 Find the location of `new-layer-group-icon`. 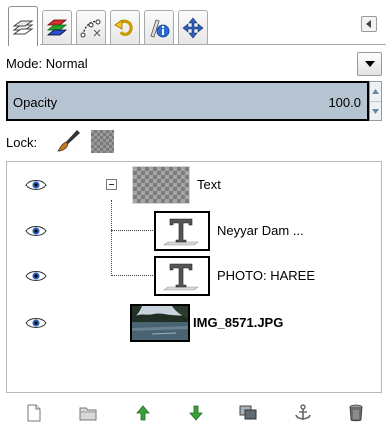

new-layer-group-icon is located at coordinates (88, 414).